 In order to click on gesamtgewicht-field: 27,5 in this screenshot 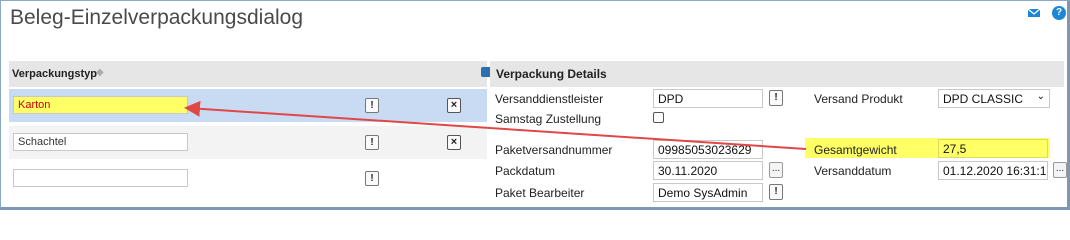, I will do `click(993, 148)`.